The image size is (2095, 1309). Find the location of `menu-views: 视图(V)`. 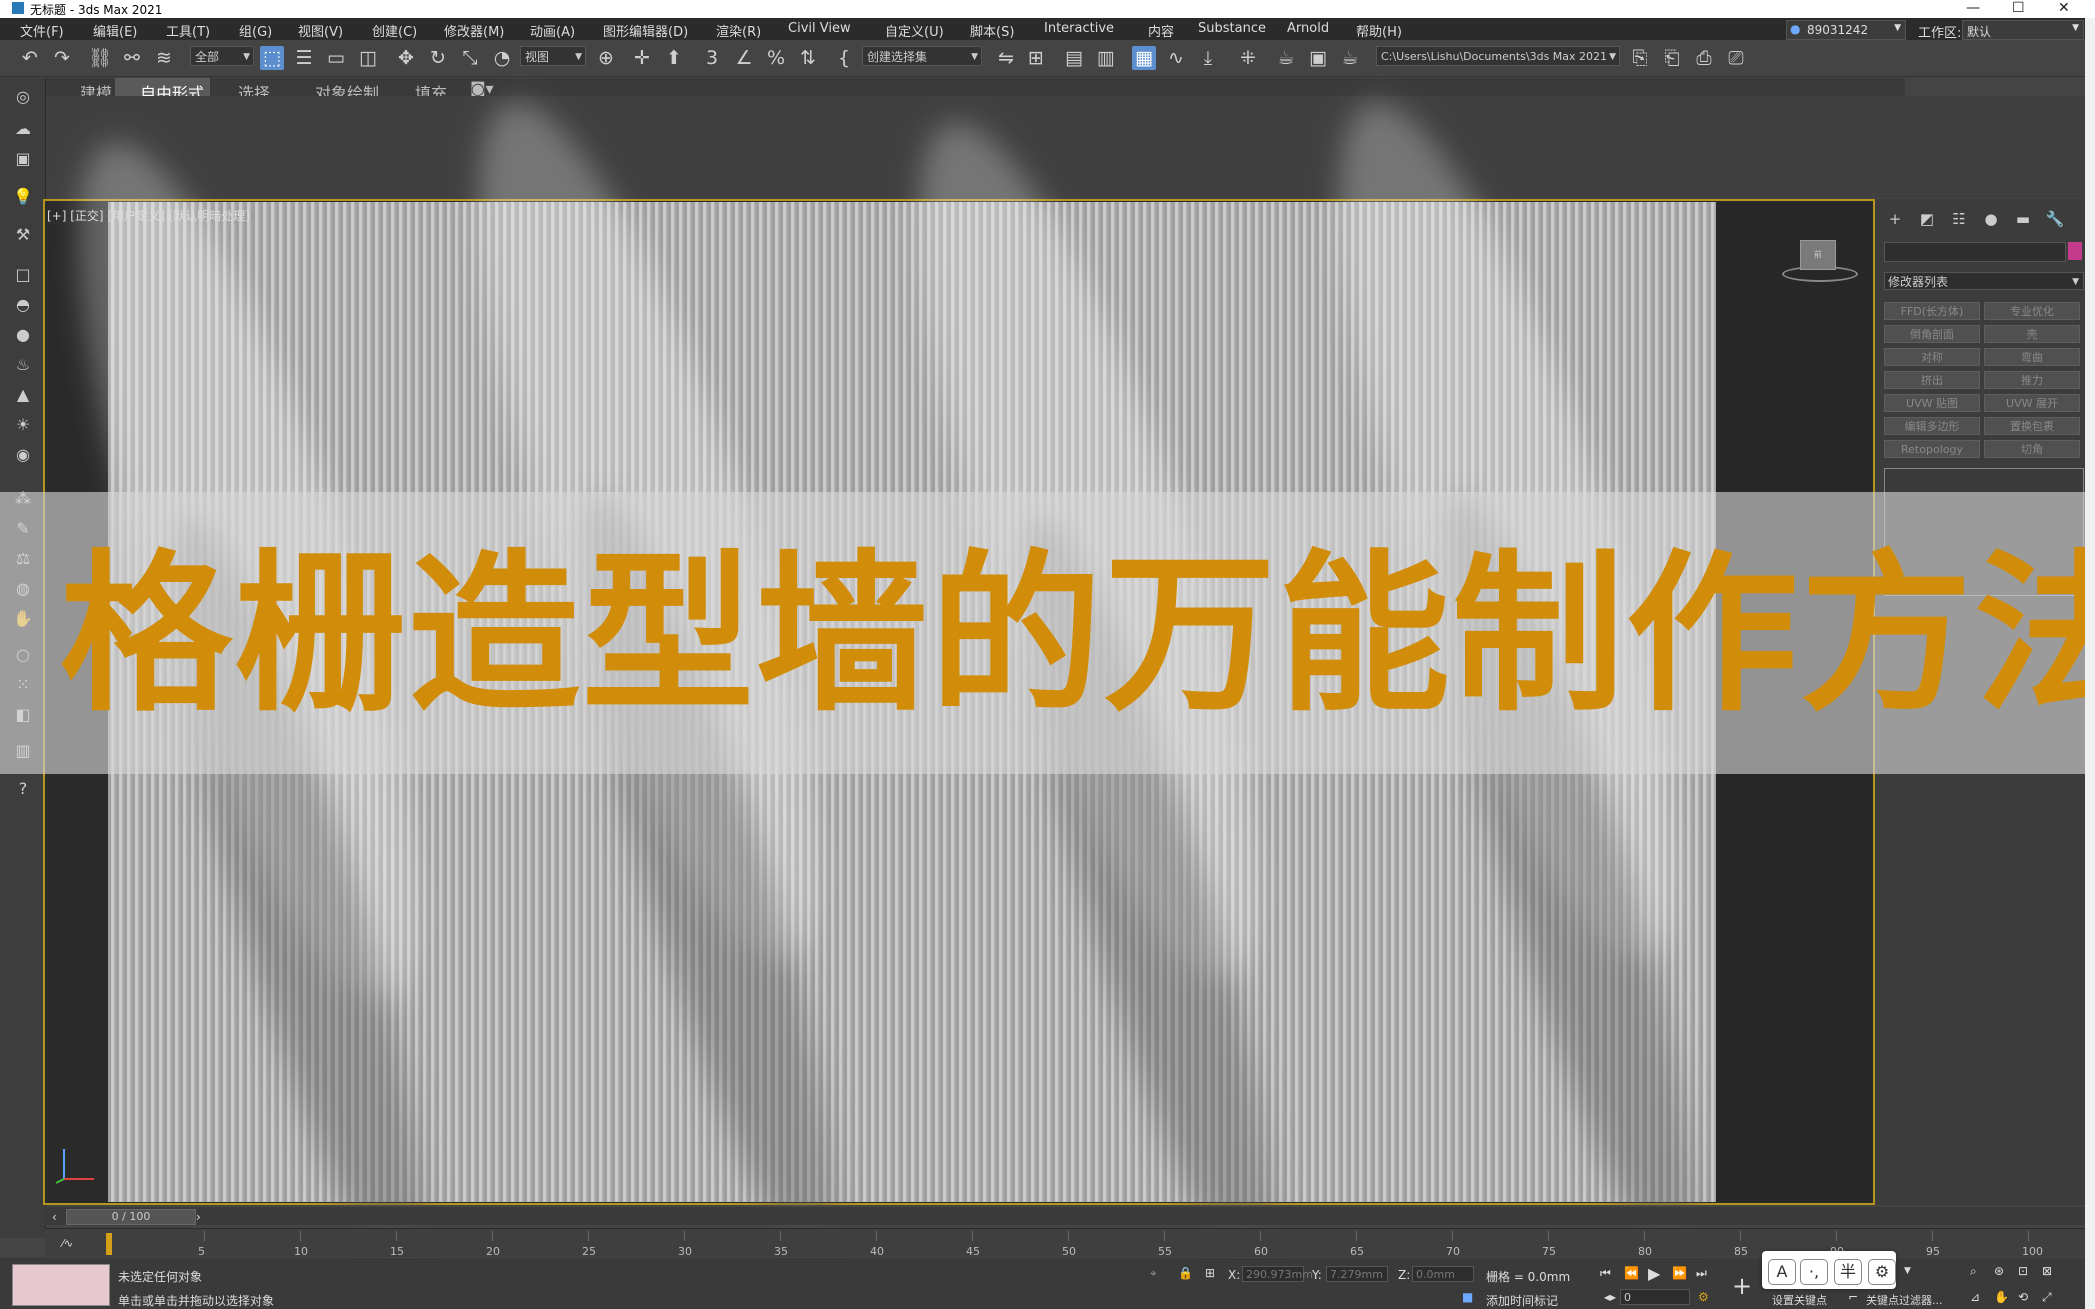

menu-views: 视图(V) is located at coordinates (320, 30).